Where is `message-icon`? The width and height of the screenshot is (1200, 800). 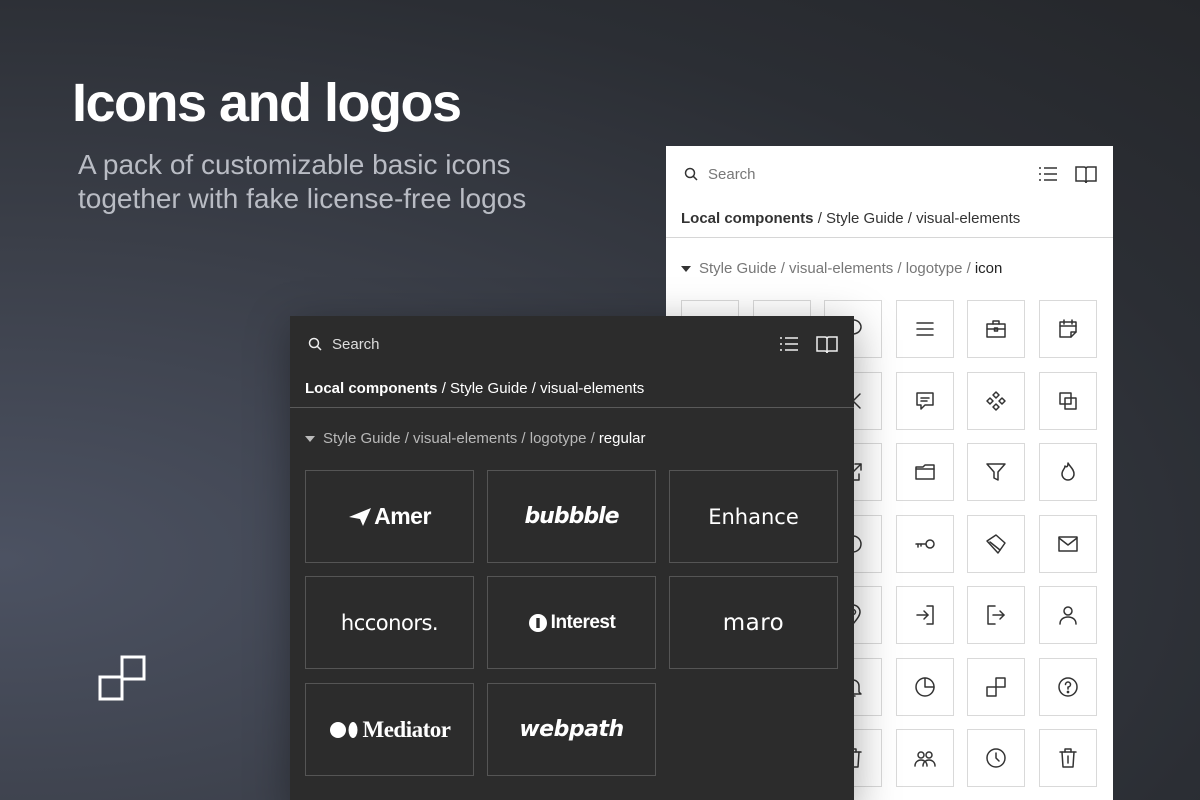 message-icon is located at coordinates (924, 400).